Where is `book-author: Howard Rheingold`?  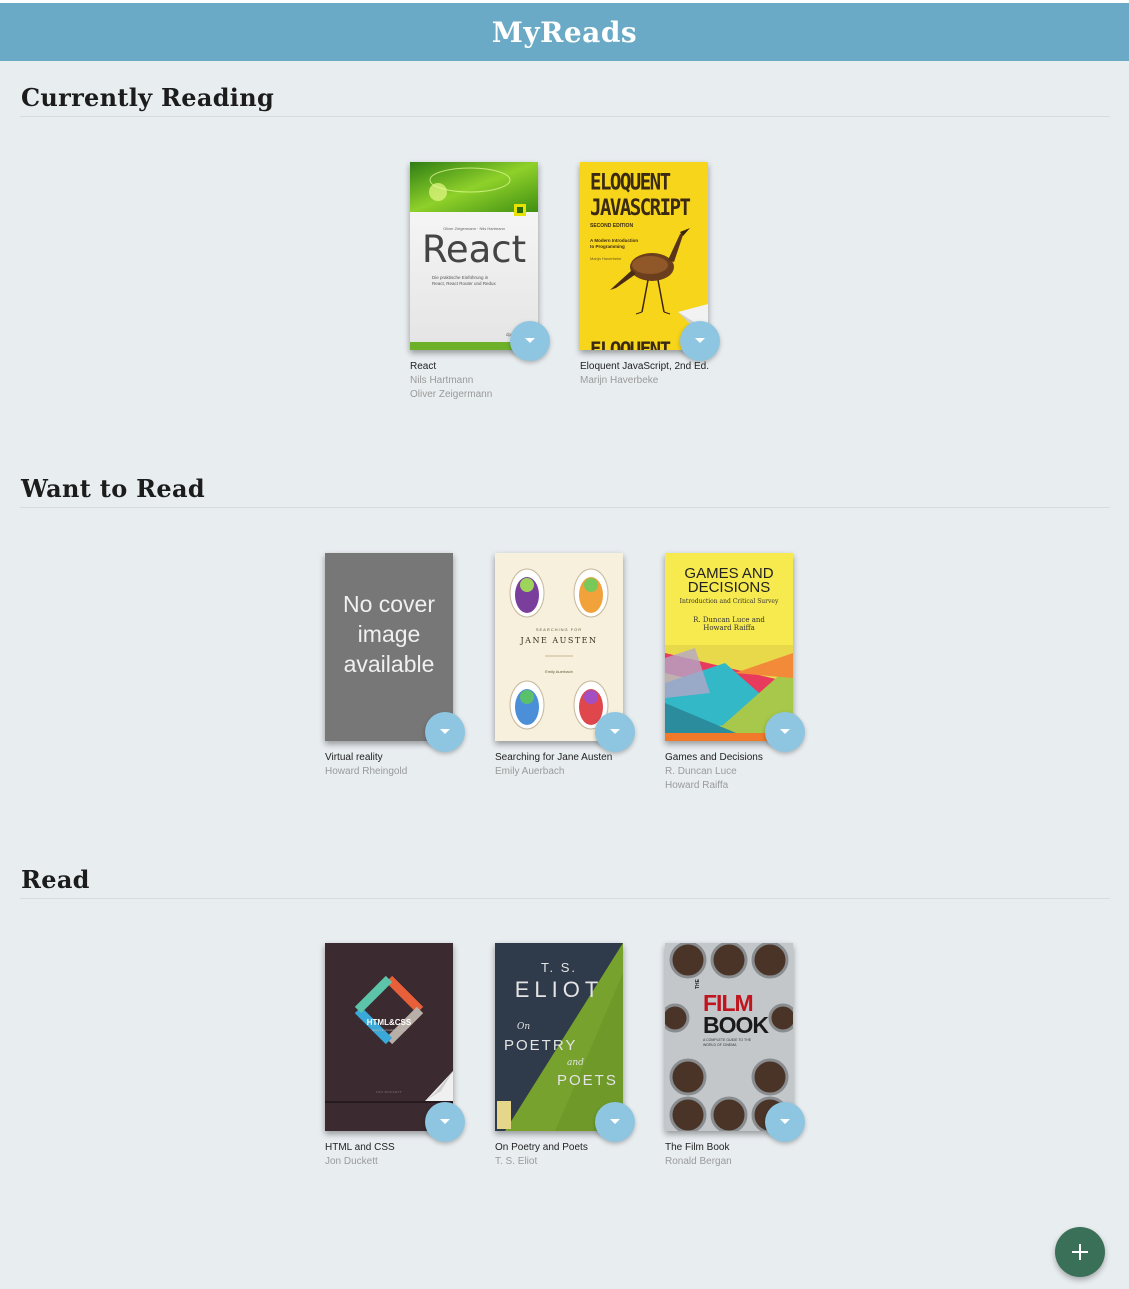 book-author: Howard Rheingold is located at coordinates (366, 771).